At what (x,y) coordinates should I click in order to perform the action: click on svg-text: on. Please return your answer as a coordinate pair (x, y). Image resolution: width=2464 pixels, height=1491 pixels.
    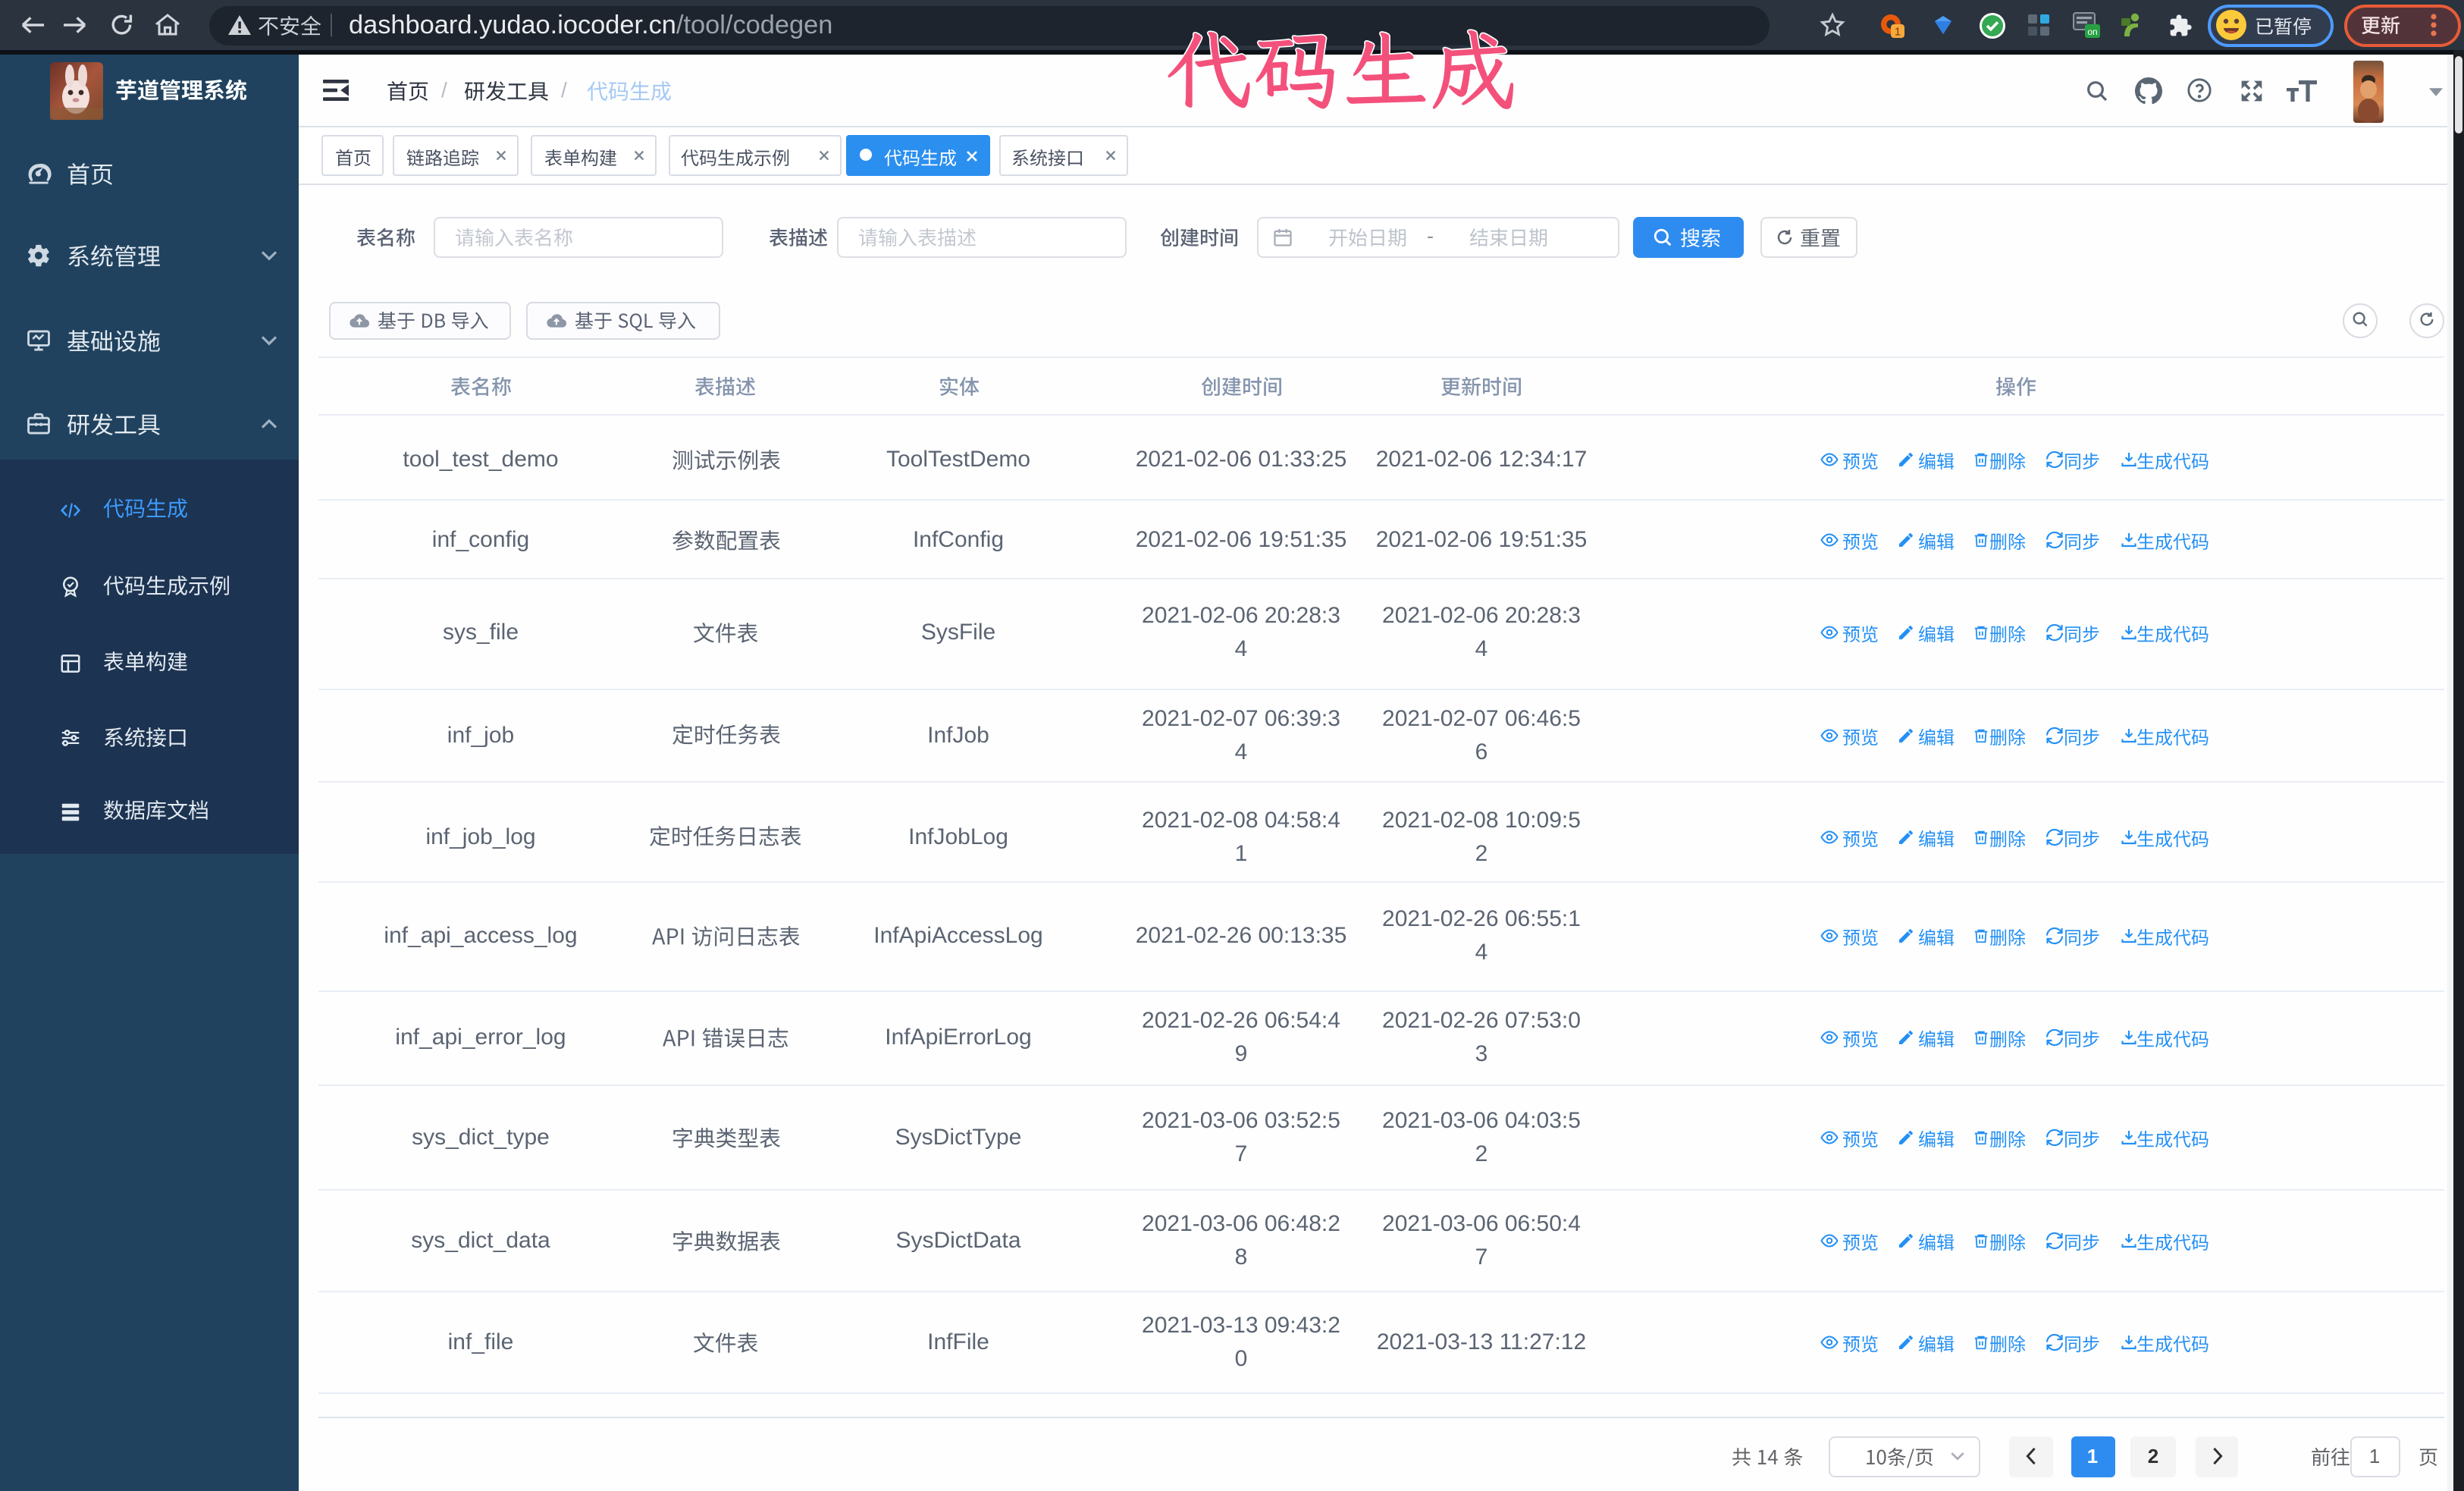
    Looking at the image, I should click on (2092, 32).